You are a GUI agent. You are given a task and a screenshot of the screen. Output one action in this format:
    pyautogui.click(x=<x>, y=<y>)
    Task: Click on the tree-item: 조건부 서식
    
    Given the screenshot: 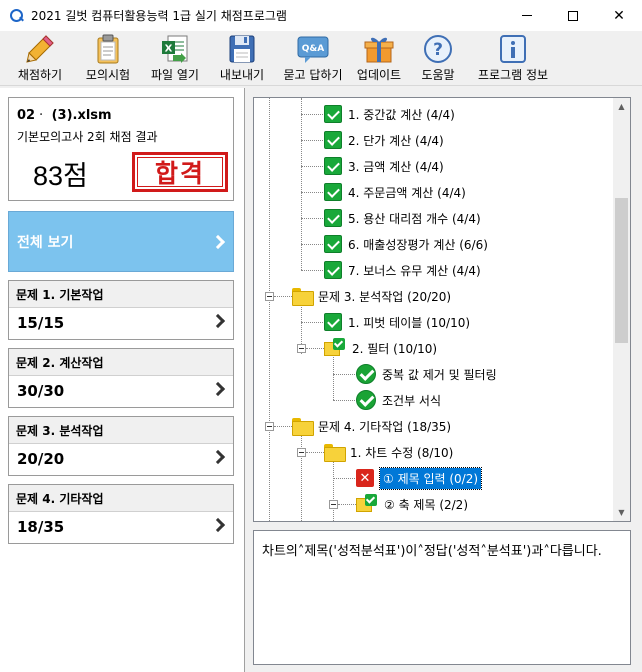 What is the action you would take?
    pyautogui.click(x=398, y=400)
    